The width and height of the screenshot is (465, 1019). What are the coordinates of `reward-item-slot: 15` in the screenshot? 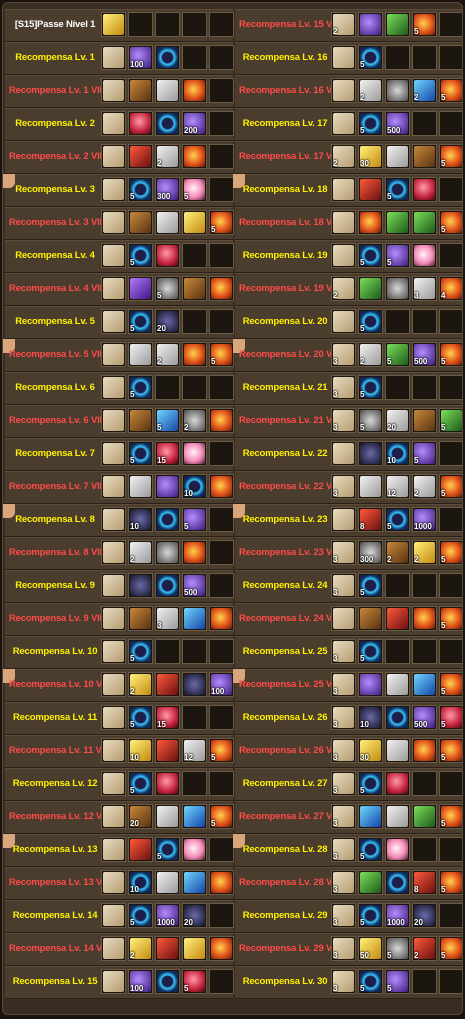 It's located at (167, 453).